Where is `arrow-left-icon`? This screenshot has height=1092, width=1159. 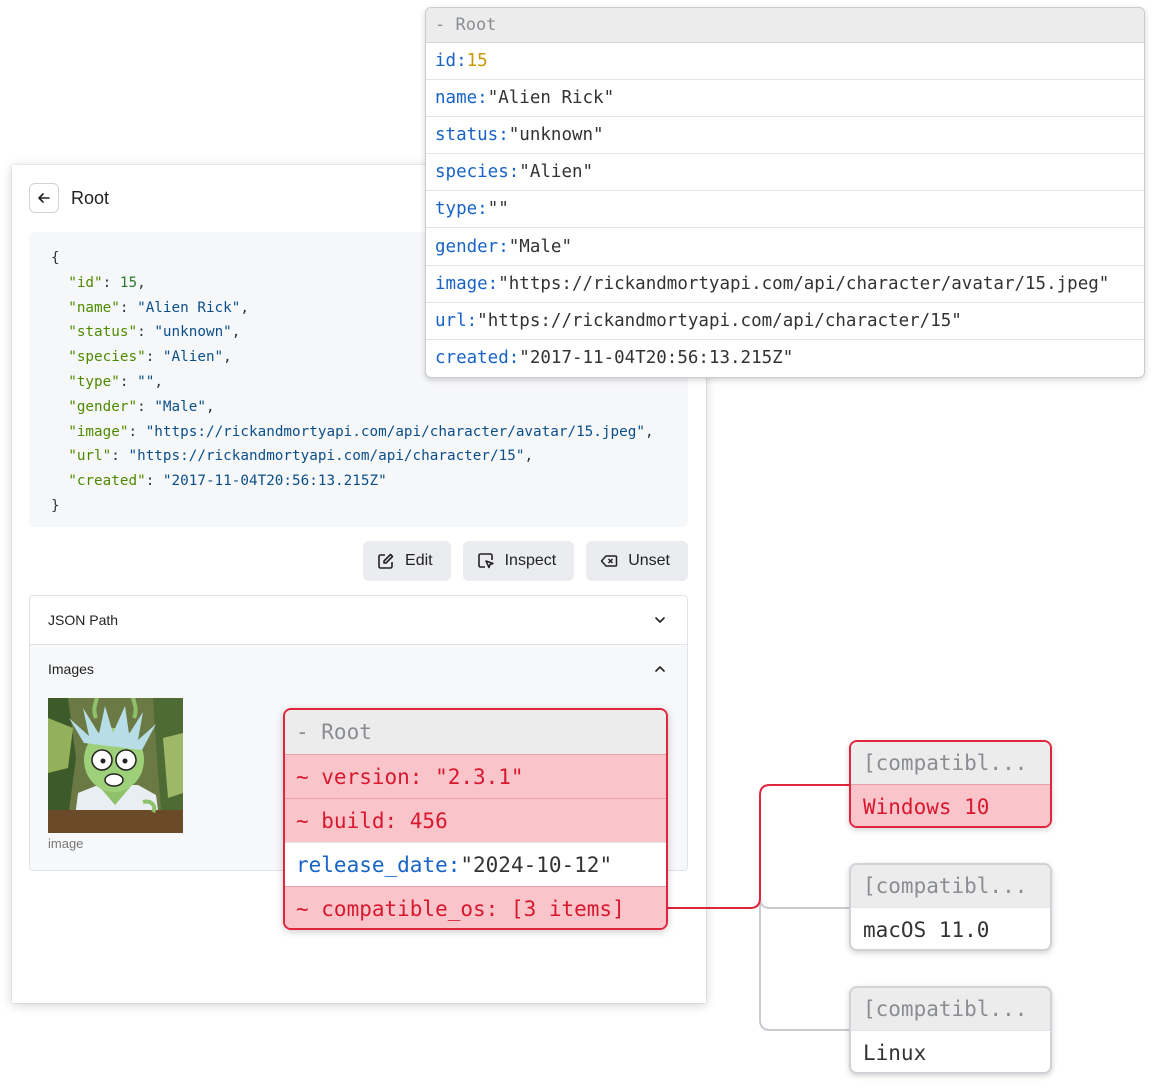
arrow-left-icon is located at coordinates (44, 198).